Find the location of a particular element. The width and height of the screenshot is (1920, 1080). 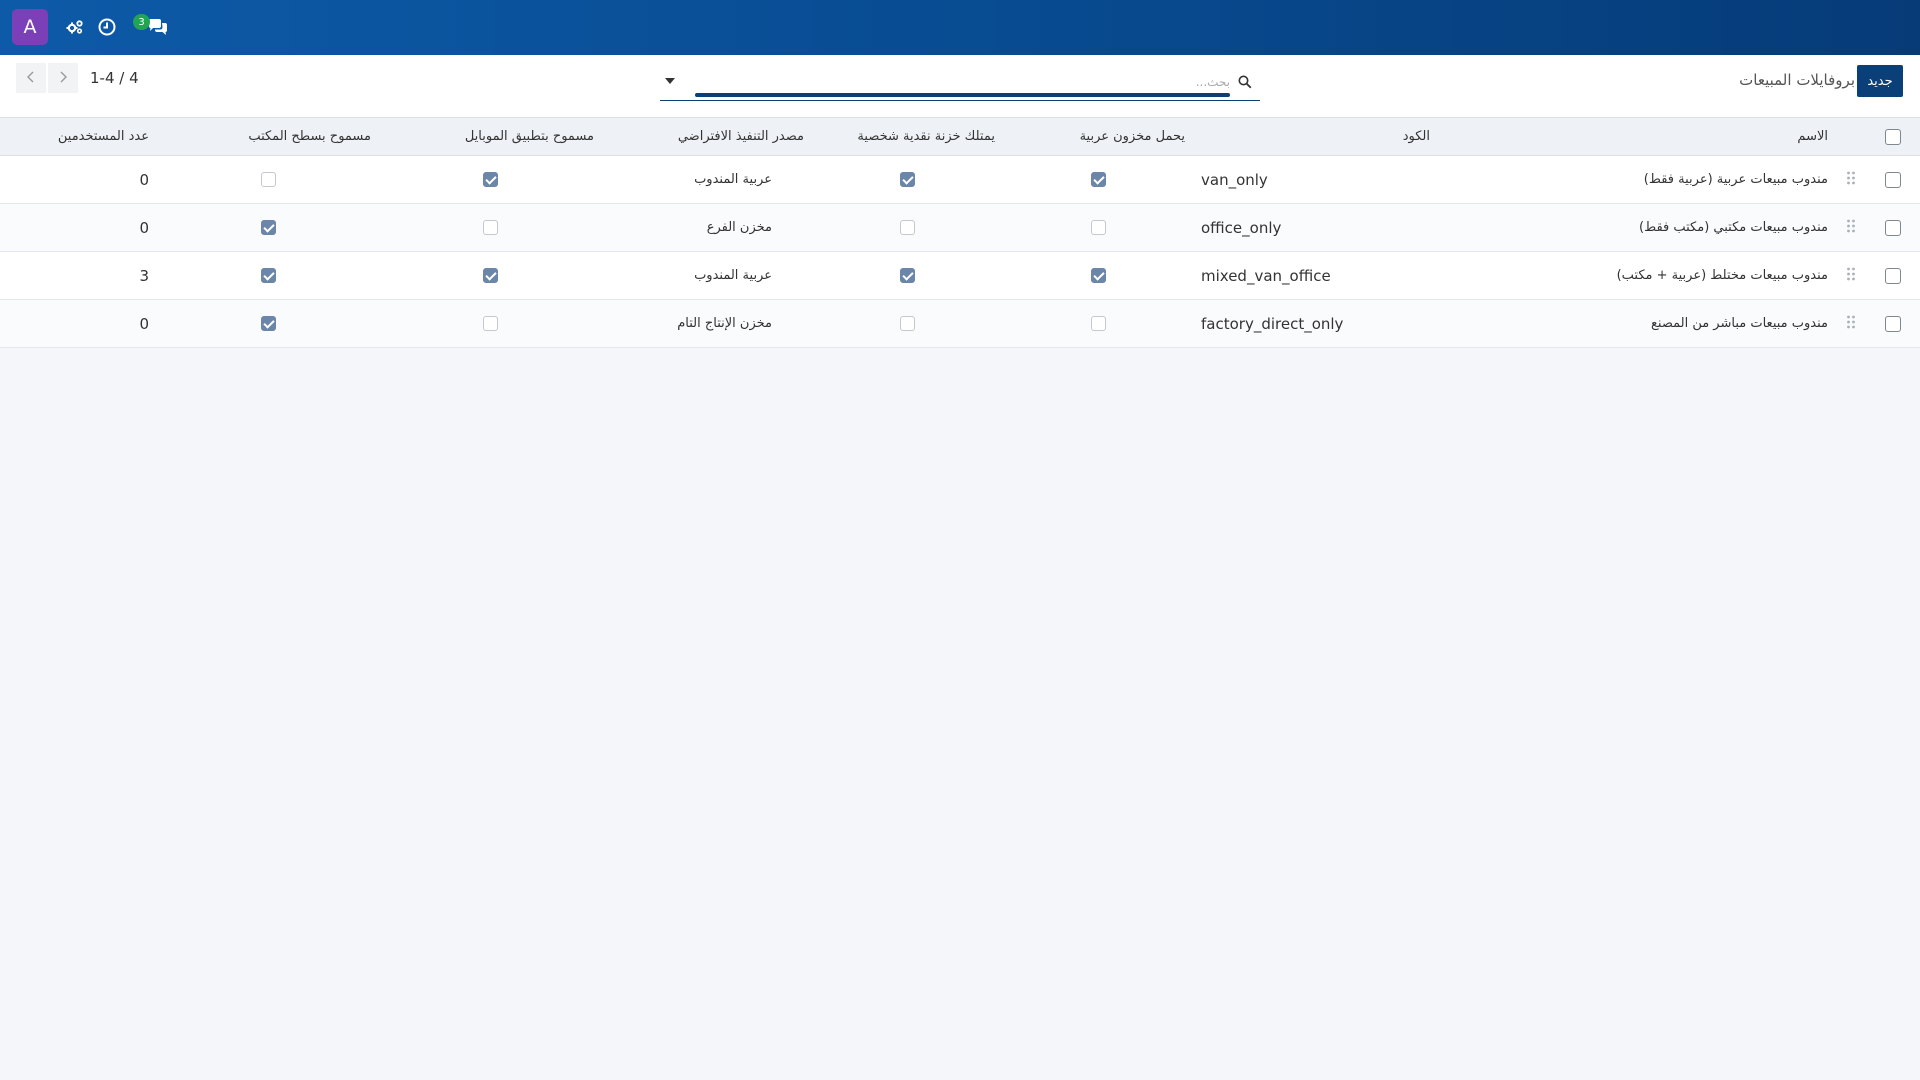

control-panel: جديد بروفايلات المبيعات 1-4 / 4 is located at coordinates (960, 86).